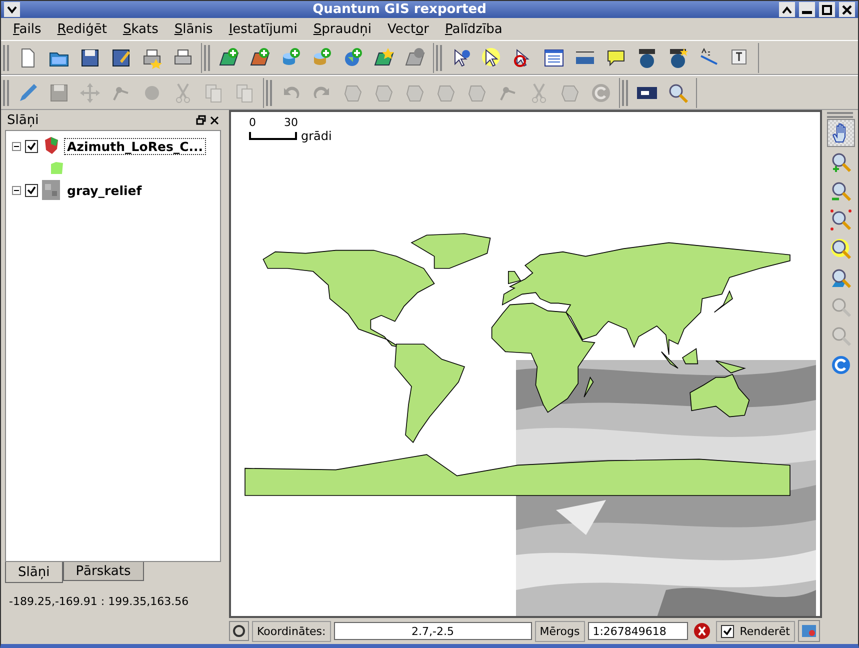  Describe the element at coordinates (841, 249) in the screenshot. I see `zoom-selection-icon` at that location.